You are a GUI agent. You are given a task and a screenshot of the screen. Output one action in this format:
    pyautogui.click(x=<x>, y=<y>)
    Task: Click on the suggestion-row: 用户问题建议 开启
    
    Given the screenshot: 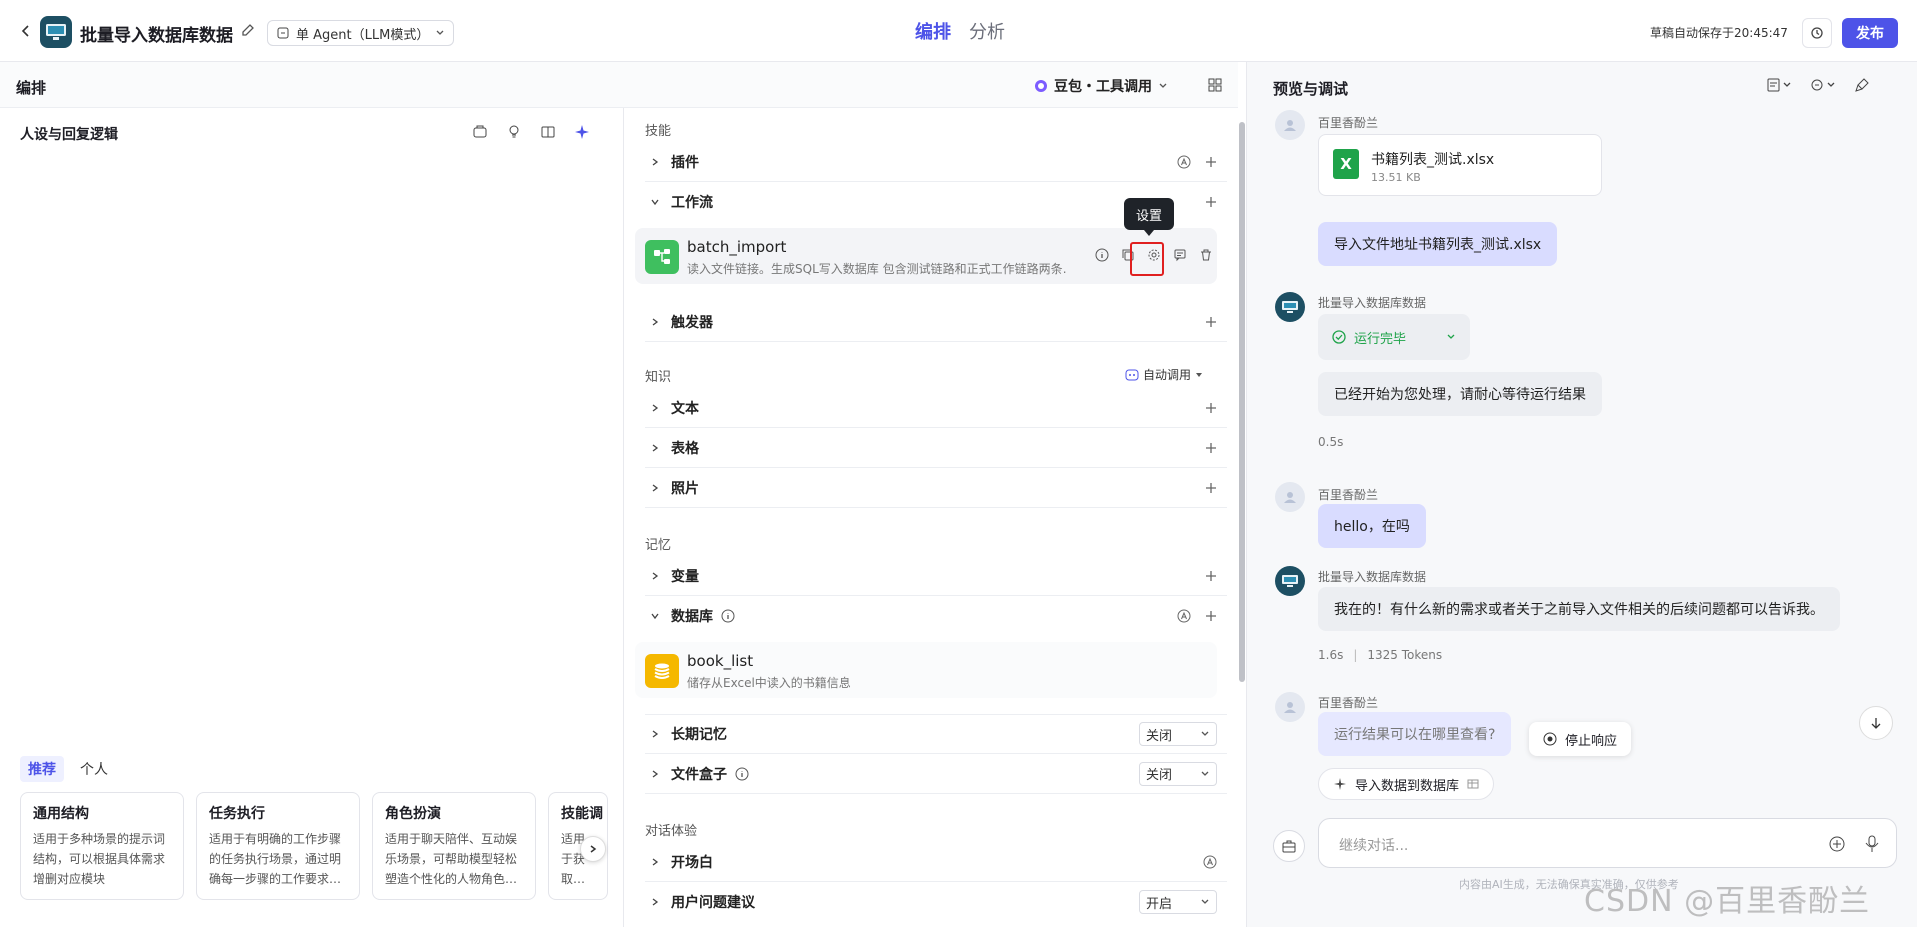 What is the action you would take?
    pyautogui.click(x=936, y=902)
    